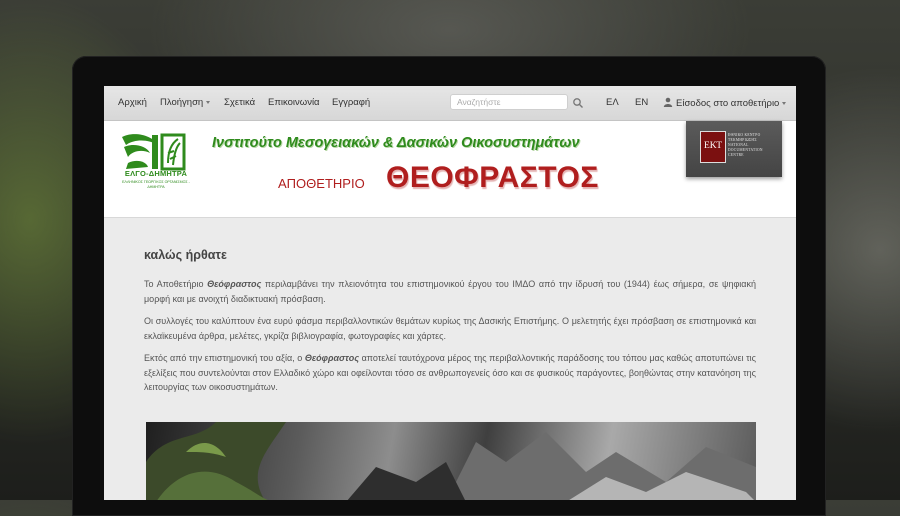 The width and height of the screenshot is (900, 516). I want to click on nav-browse: Πλοήγηση, so click(185, 102).